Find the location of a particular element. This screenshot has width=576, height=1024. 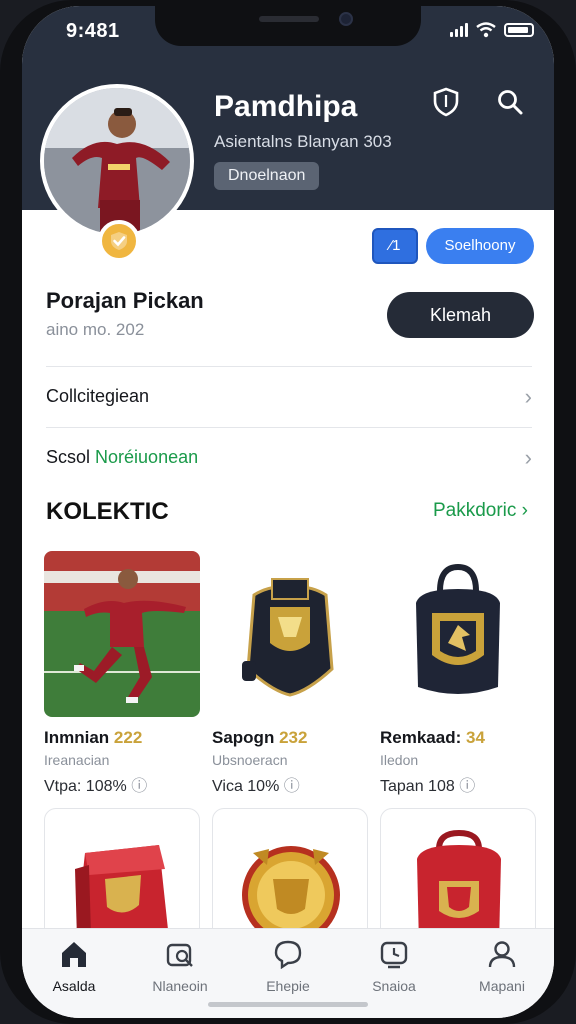

see-all-link: Pakkdoric › is located at coordinates (480, 511).